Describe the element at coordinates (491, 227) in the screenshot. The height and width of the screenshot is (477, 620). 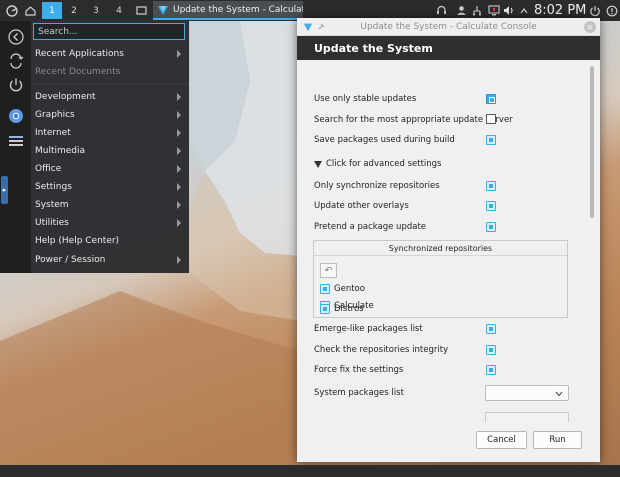
I see `pretend-update-checkbox` at that location.